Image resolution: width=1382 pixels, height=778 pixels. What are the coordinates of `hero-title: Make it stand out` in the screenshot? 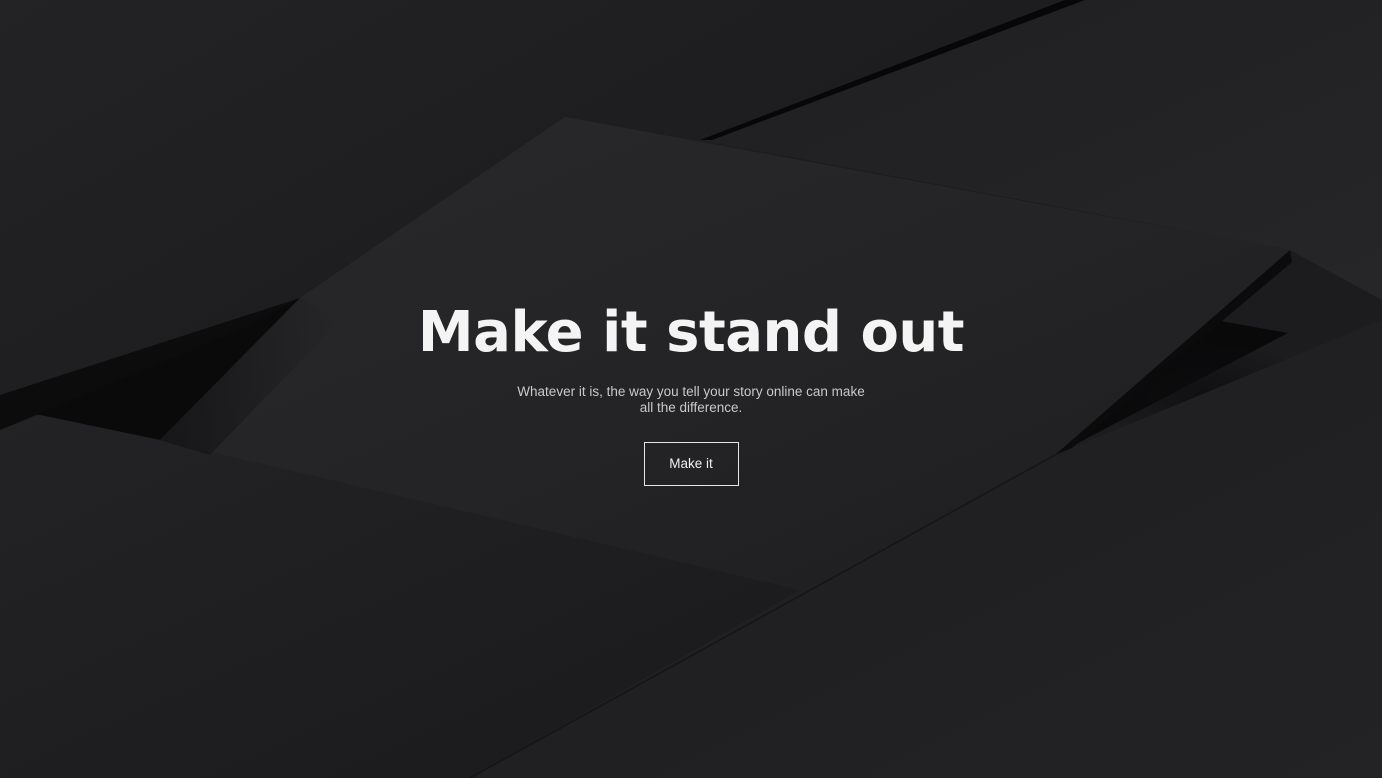 It's located at (691, 332).